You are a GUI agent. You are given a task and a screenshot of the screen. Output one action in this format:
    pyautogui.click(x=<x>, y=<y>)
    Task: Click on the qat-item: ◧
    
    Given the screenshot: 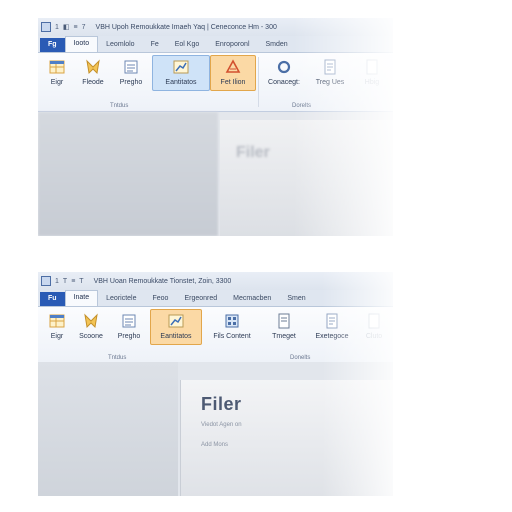 What is the action you would take?
    pyautogui.click(x=66, y=27)
    